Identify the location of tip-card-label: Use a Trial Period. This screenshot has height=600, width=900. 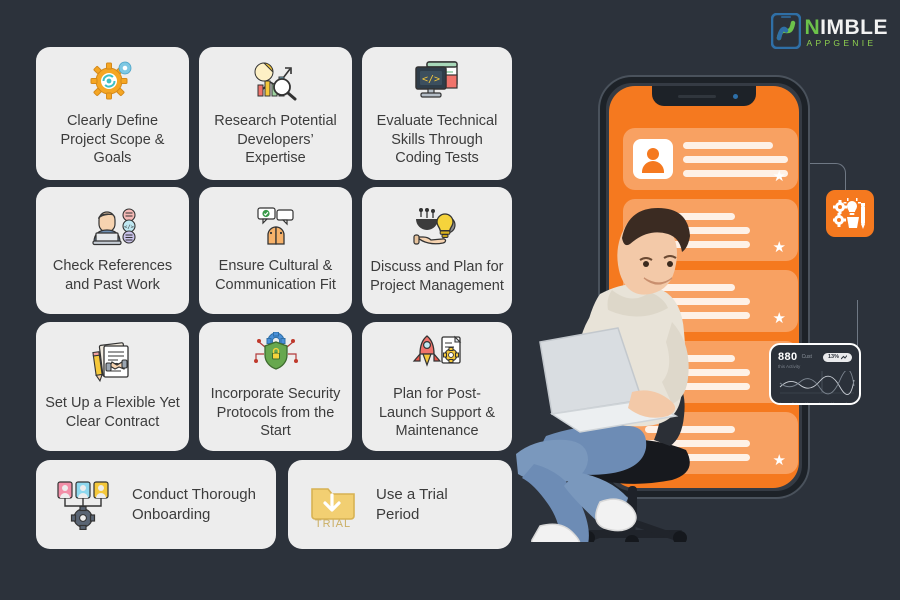
(412, 504).